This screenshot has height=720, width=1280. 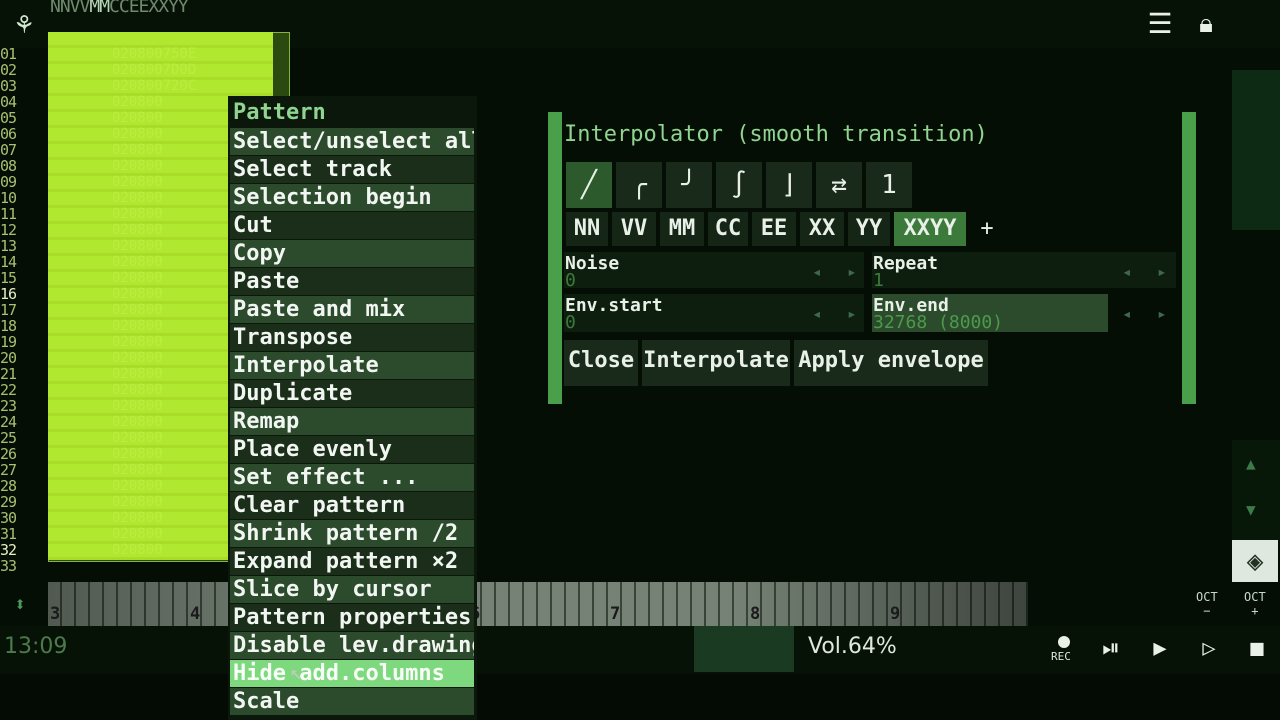 What do you see at coordinates (352, 449) in the screenshot?
I see `context-menu-item: Place evenly` at bounding box center [352, 449].